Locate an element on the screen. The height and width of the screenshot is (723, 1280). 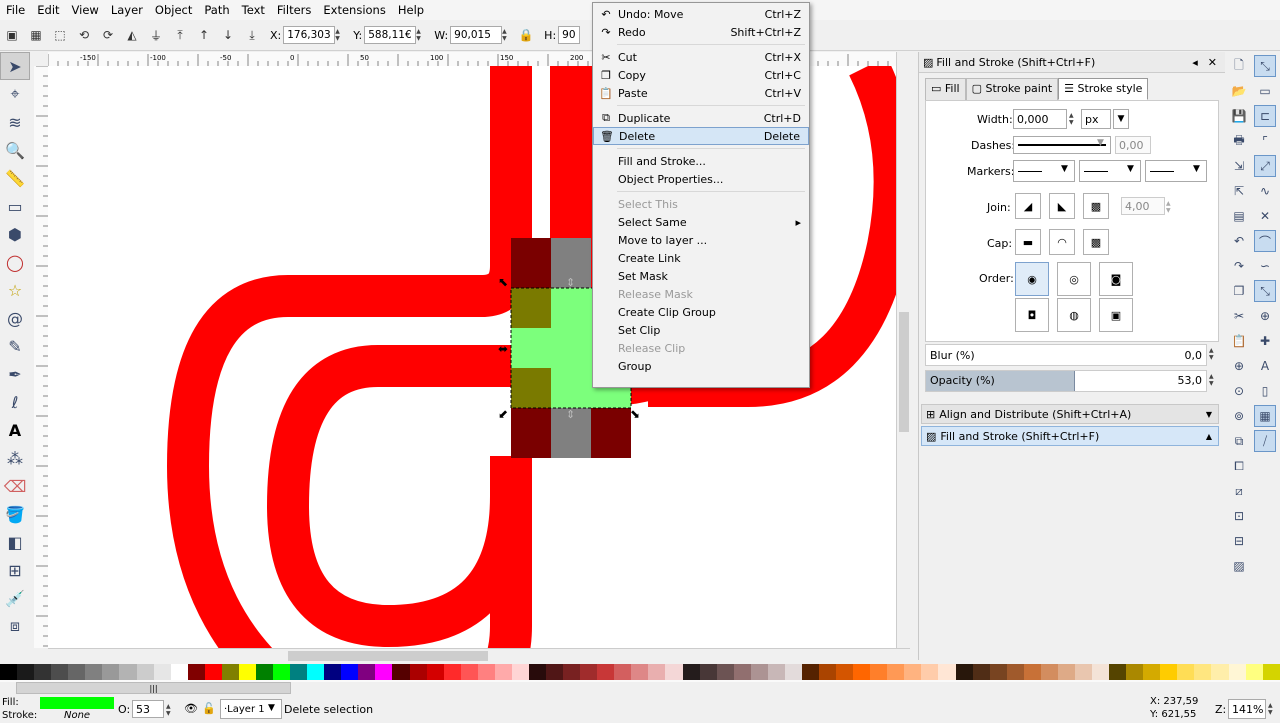
blur-slider: Blur (%) 0,0 is located at coordinates (1066, 355).